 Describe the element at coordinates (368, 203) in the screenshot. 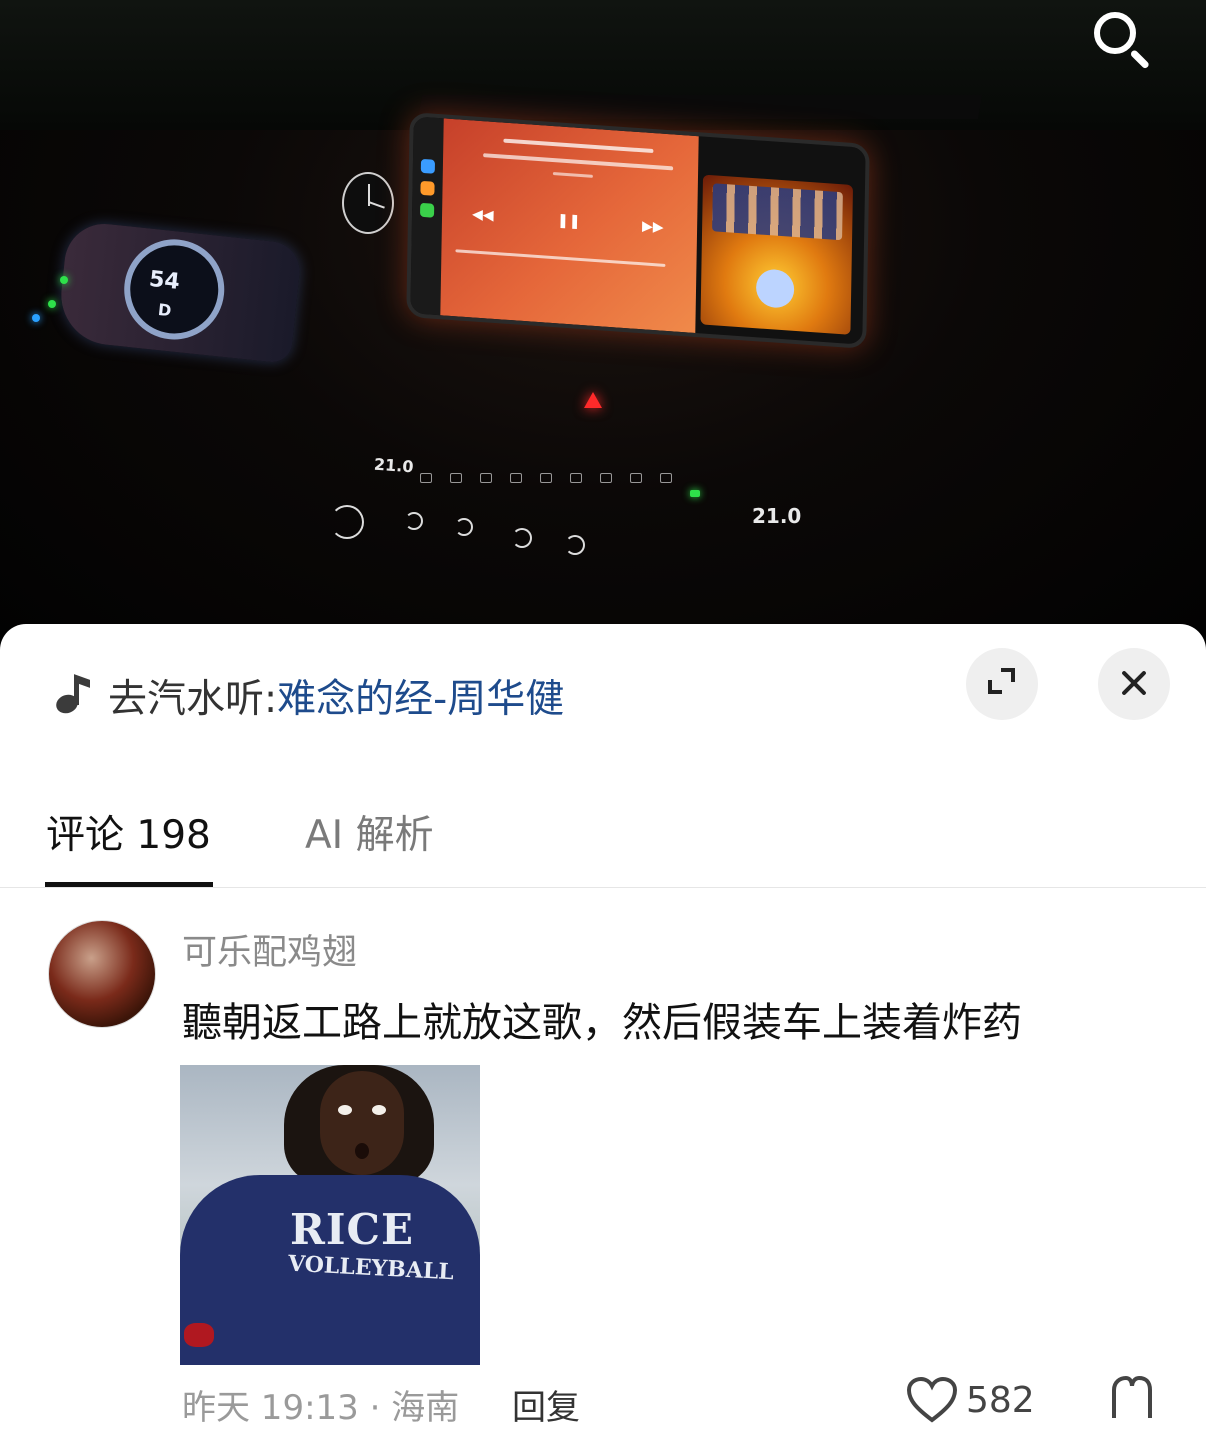

I see `analog-clock` at that location.